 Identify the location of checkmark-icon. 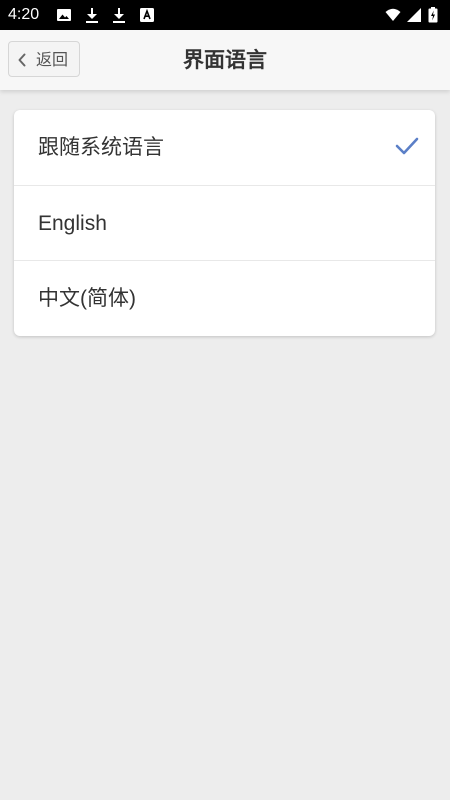
(407, 146).